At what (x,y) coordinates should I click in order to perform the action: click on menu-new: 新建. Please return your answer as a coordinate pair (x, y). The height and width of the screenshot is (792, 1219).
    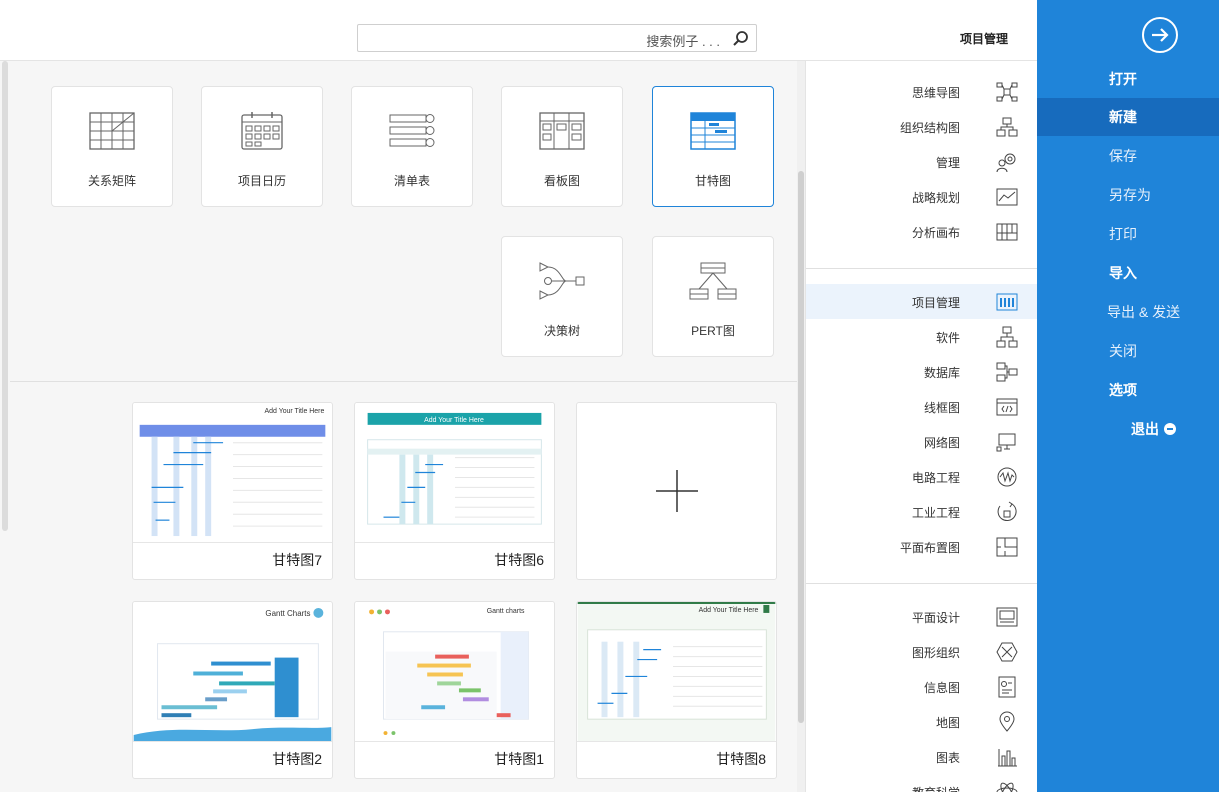
    Looking at the image, I should click on (1128, 117).